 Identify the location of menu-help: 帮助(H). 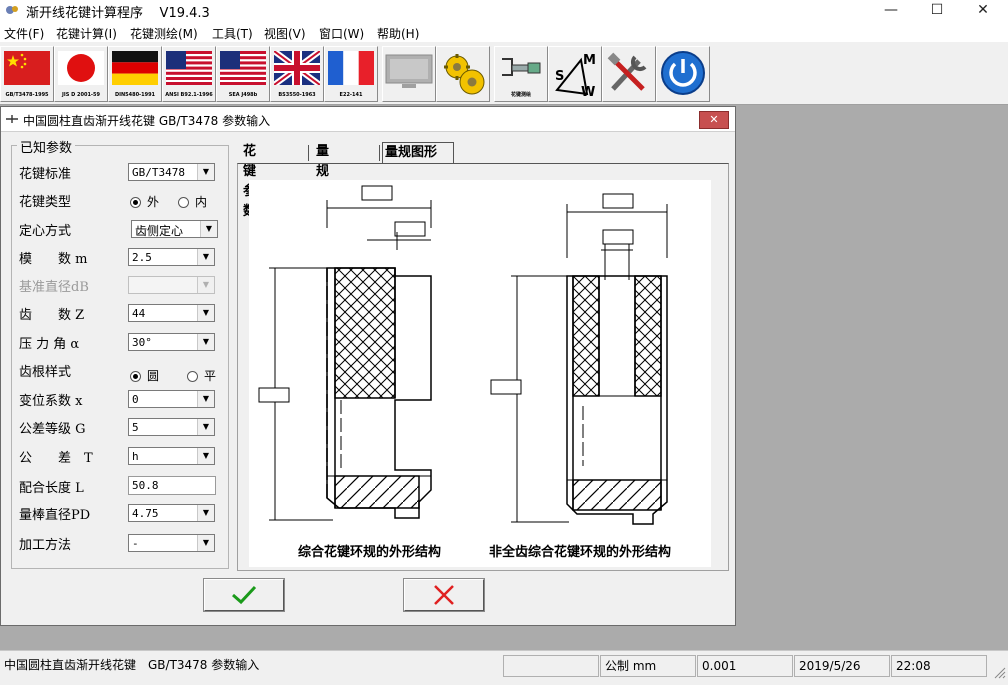
(398, 33).